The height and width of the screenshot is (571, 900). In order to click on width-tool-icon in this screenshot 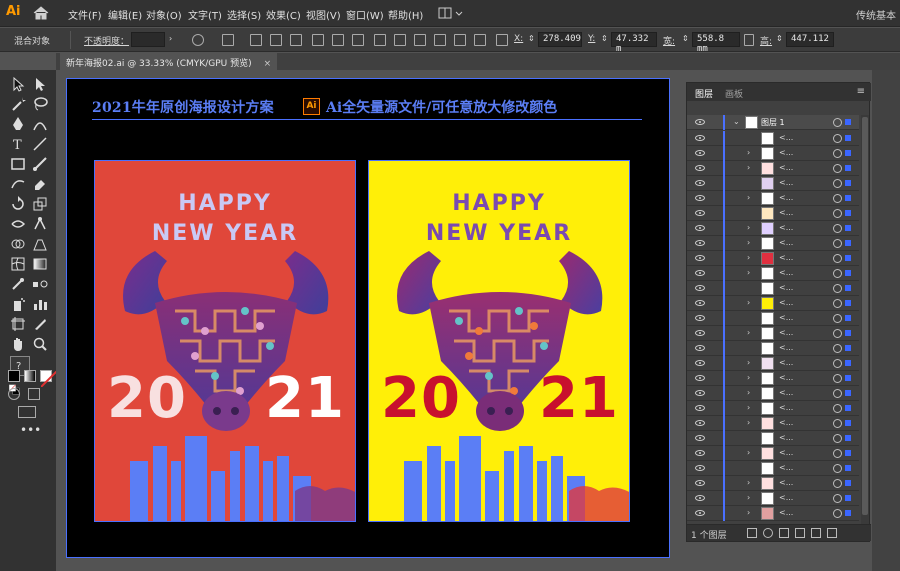, I will do `click(18, 224)`.